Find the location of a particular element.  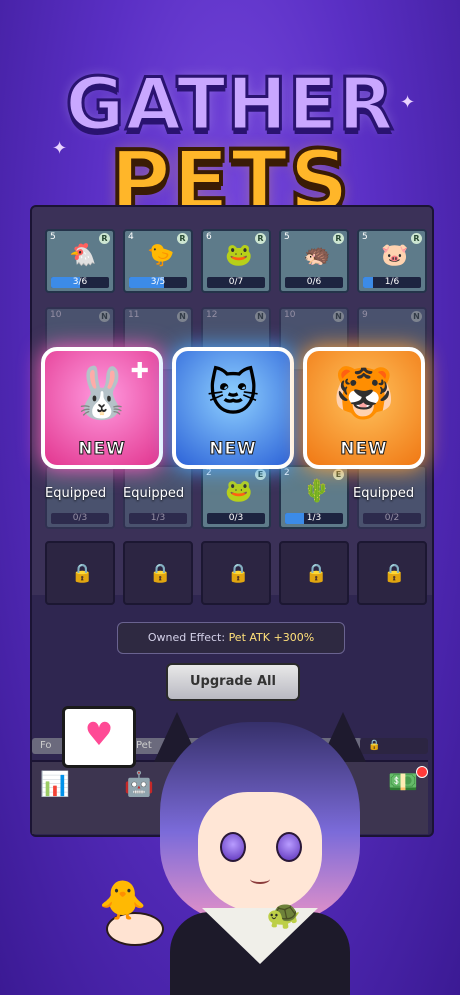

hedgehog-icon: 🦔 is located at coordinates (317, 255).